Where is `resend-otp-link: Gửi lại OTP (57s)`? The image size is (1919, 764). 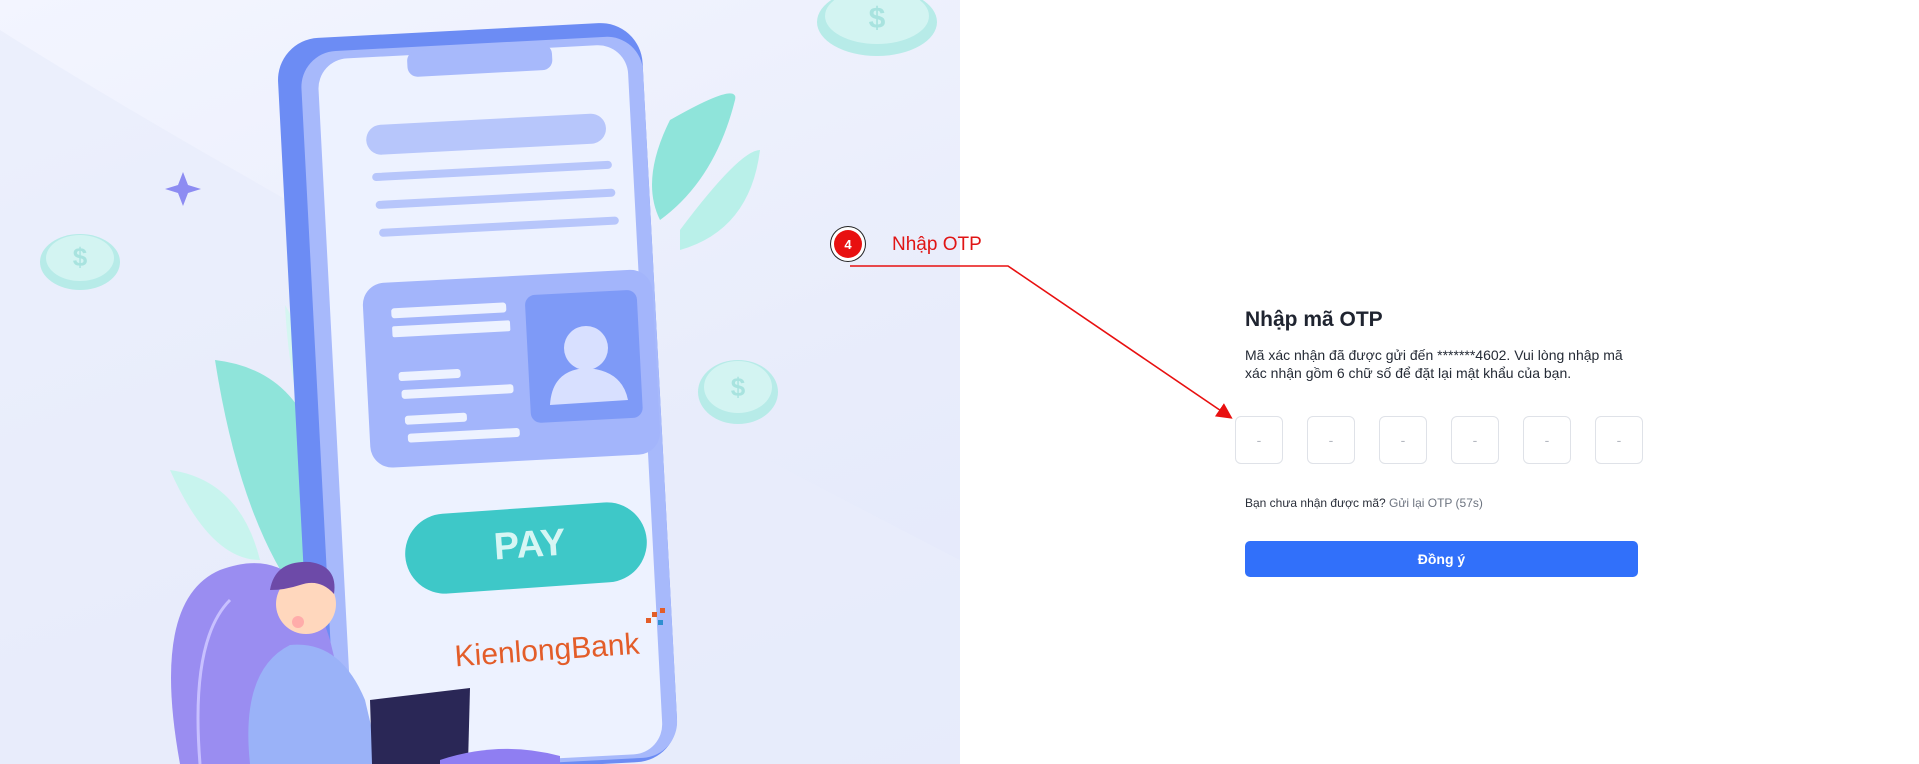
resend-otp-link: Gửi lại OTP (57s) is located at coordinates (1436, 503).